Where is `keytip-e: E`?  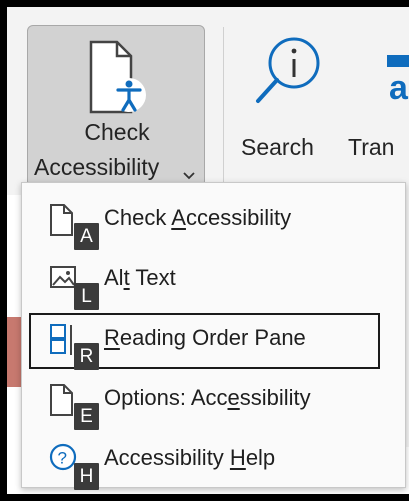
keytip-e: E is located at coordinates (86, 416).